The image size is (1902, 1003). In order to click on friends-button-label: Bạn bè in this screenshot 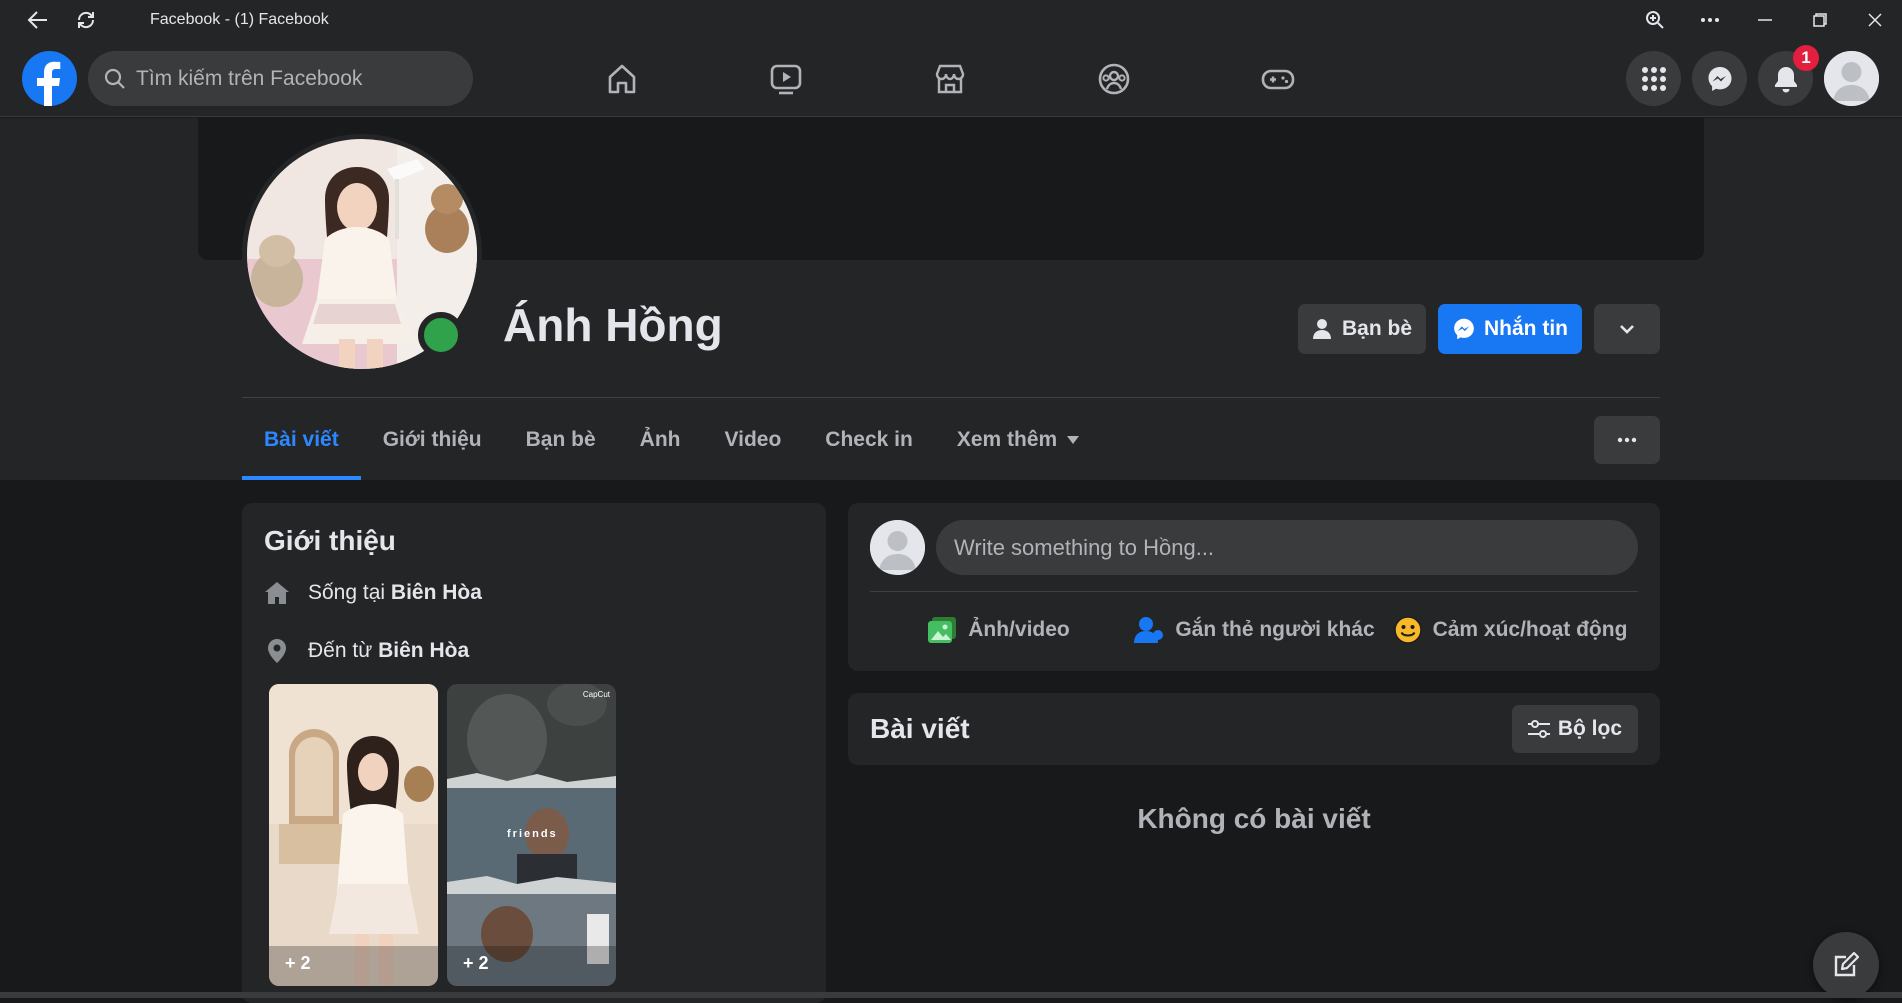, I will do `click(1376, 328)`.